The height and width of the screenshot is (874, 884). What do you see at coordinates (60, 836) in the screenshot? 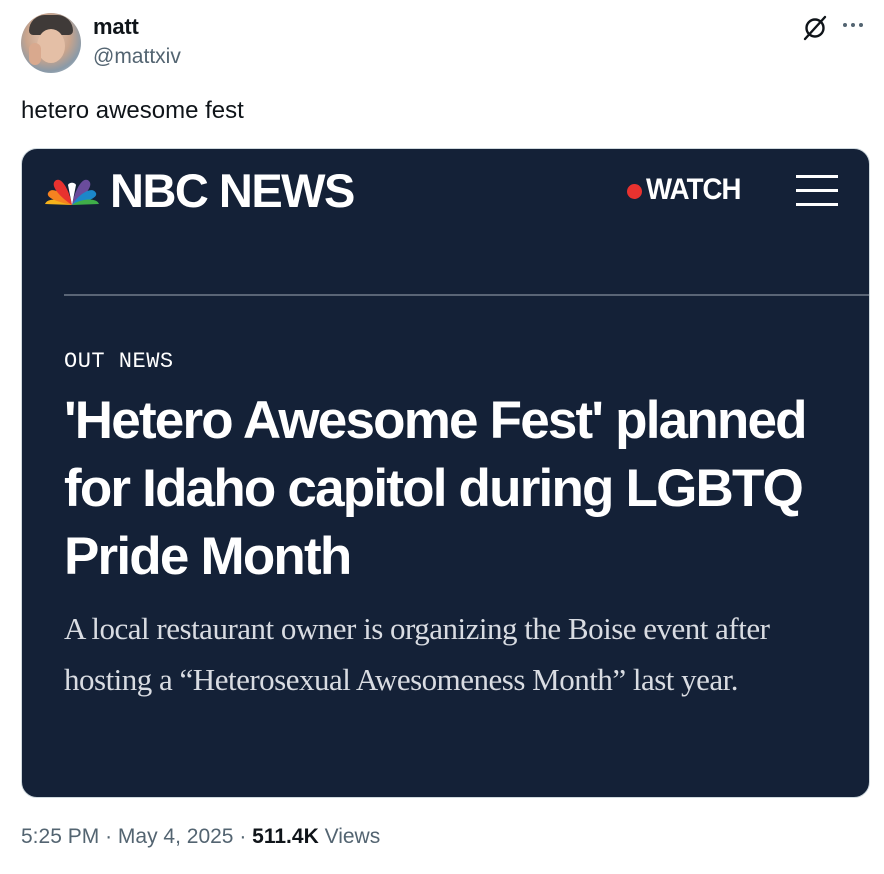
I see `tweet-time: 5:25 PM` at bounding box center [60, 836].